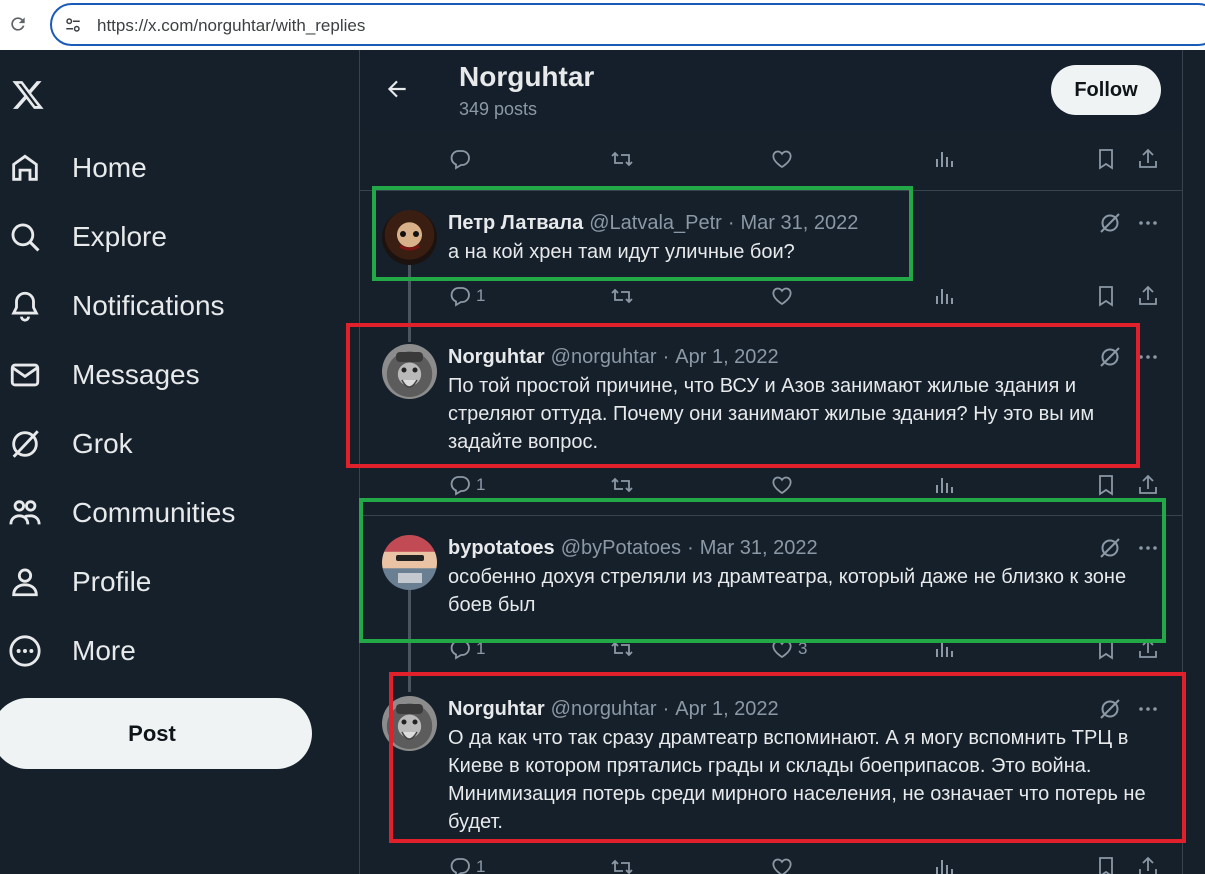 Image resolution: width=1205 pixels, height=874 pixels. I want to click on avatar-face-icon, so click(409, 241).